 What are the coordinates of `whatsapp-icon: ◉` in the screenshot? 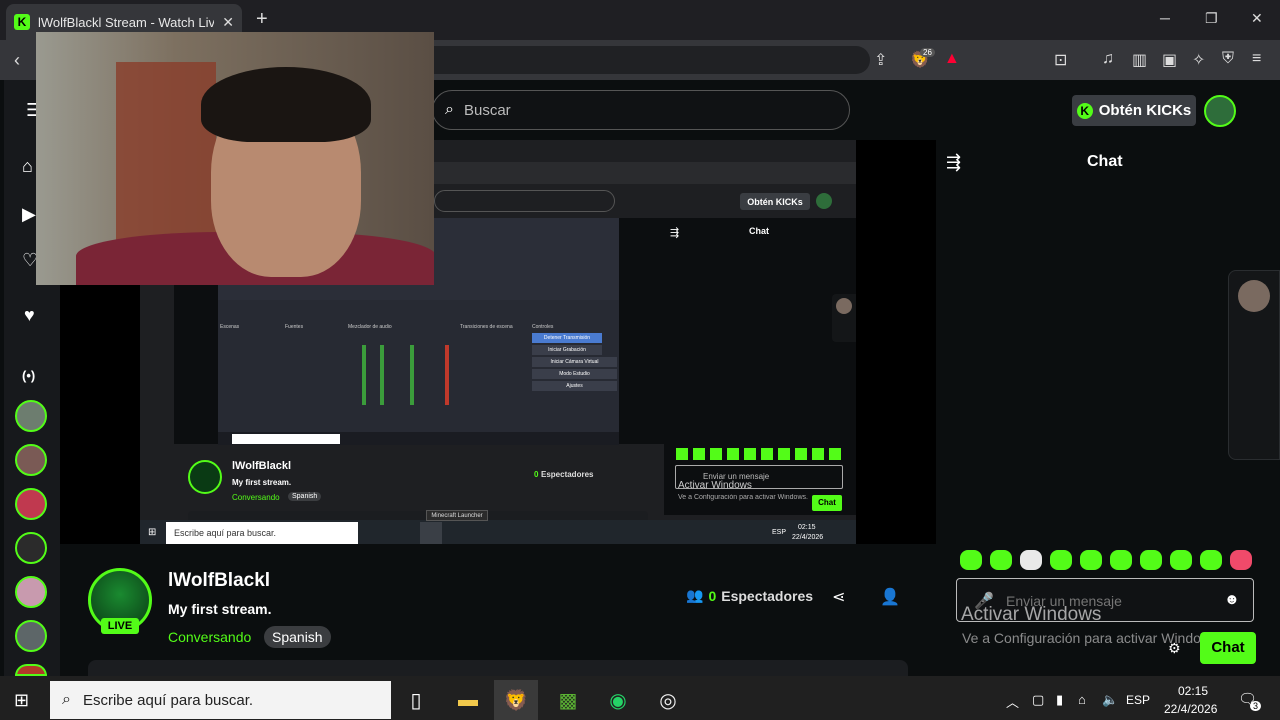 It's located at (618, 700).